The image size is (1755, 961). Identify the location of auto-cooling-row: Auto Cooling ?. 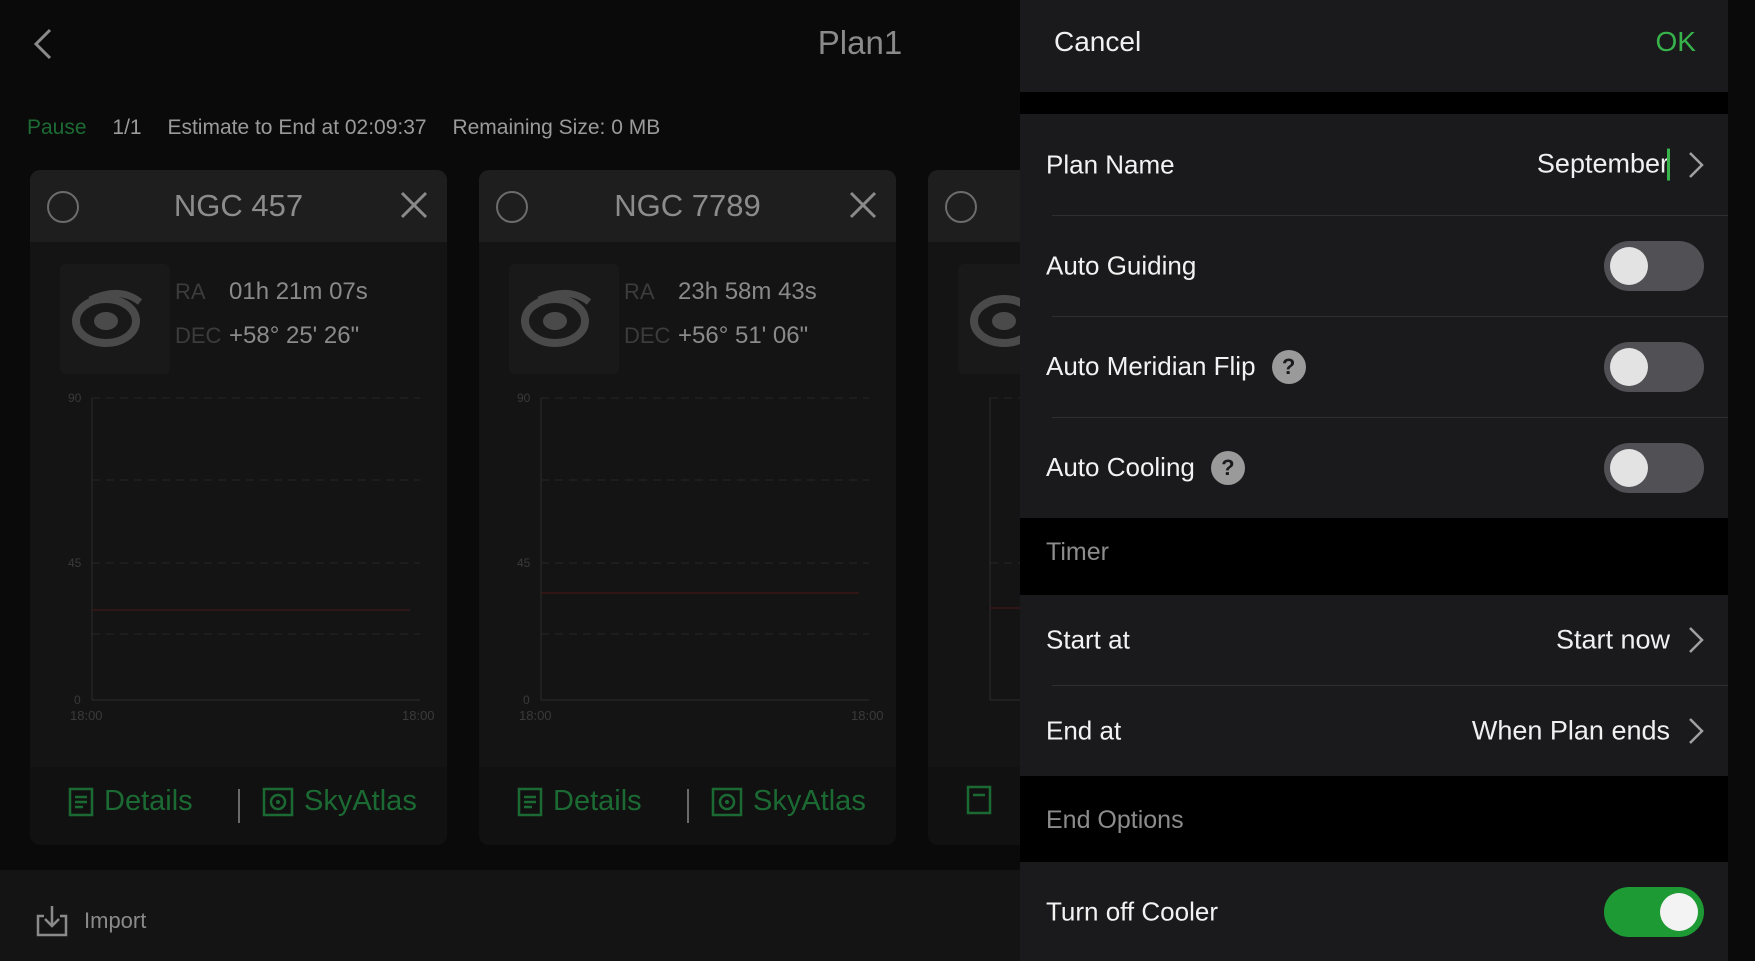
(1374, 467).